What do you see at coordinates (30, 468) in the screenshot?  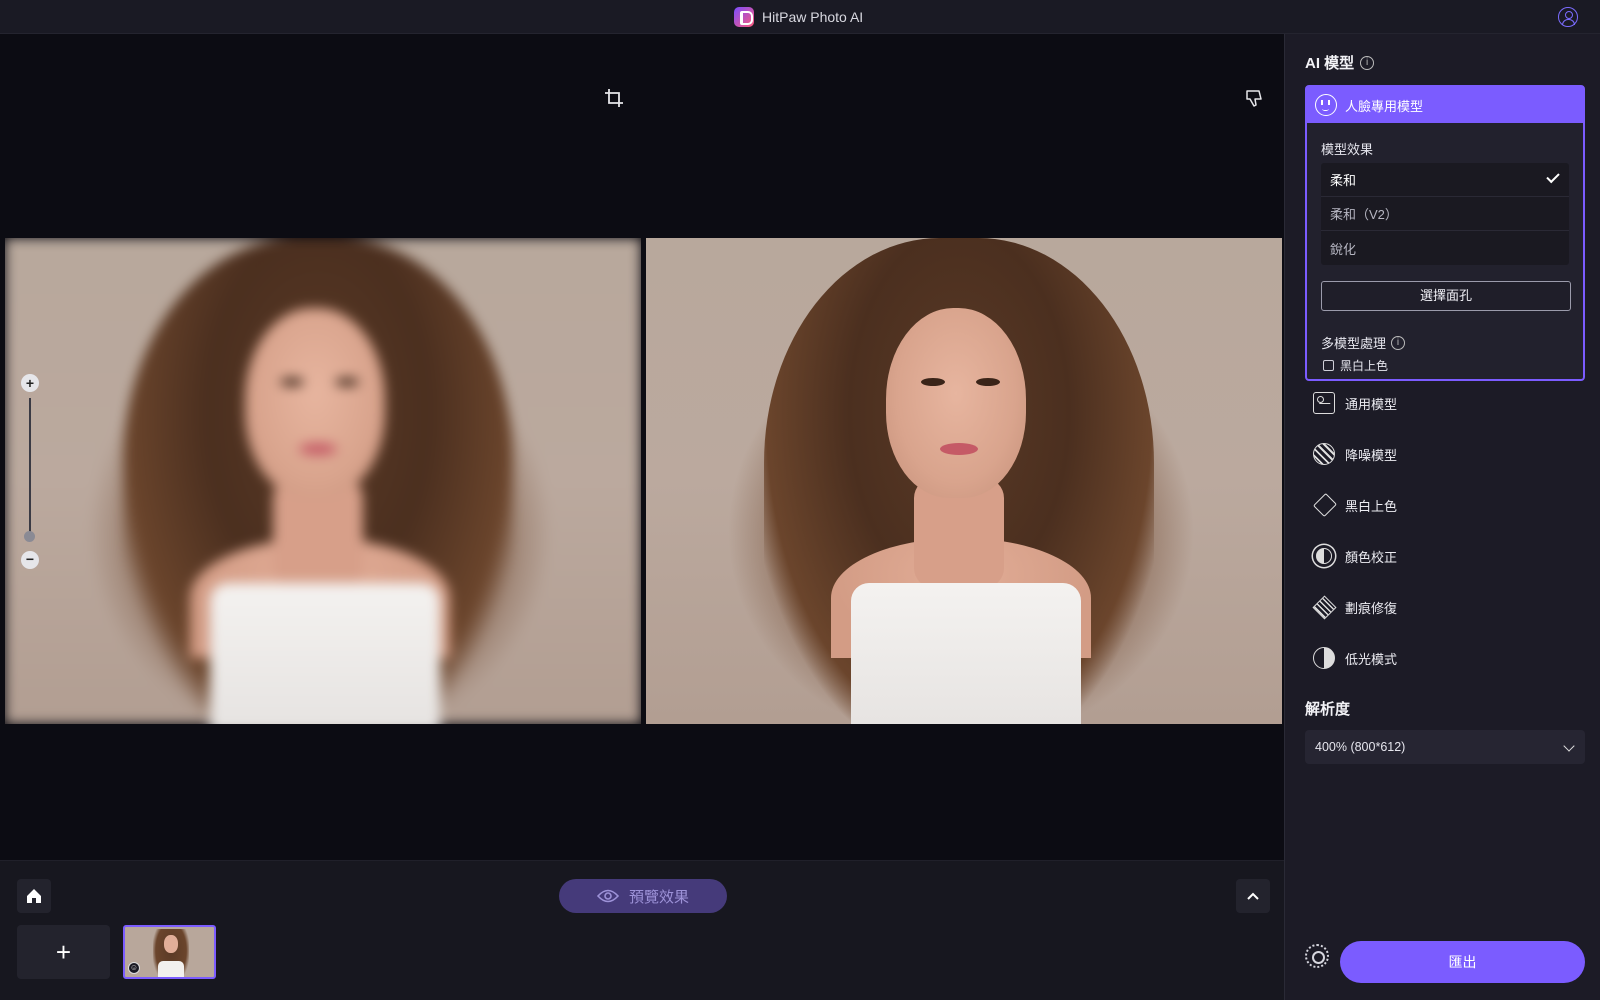 I see `zoom-slider` at bounding box center [30, 468].